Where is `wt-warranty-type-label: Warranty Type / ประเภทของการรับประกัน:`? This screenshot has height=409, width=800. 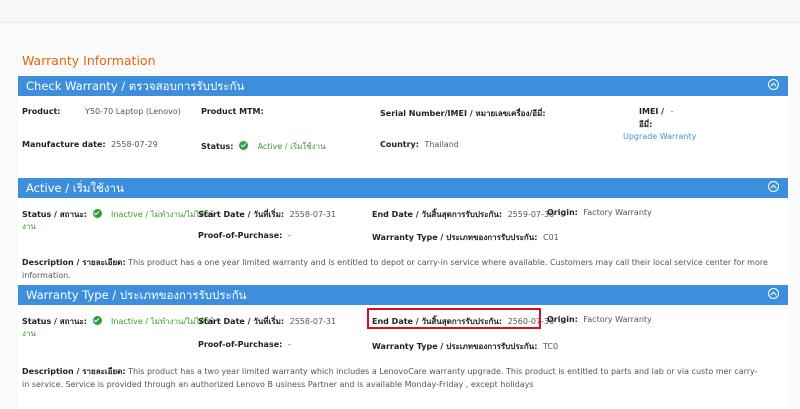
wt-warranty-type-label: Warranty Type / ประเภทของการรับประกัน: is located at coordinates (455, 346).